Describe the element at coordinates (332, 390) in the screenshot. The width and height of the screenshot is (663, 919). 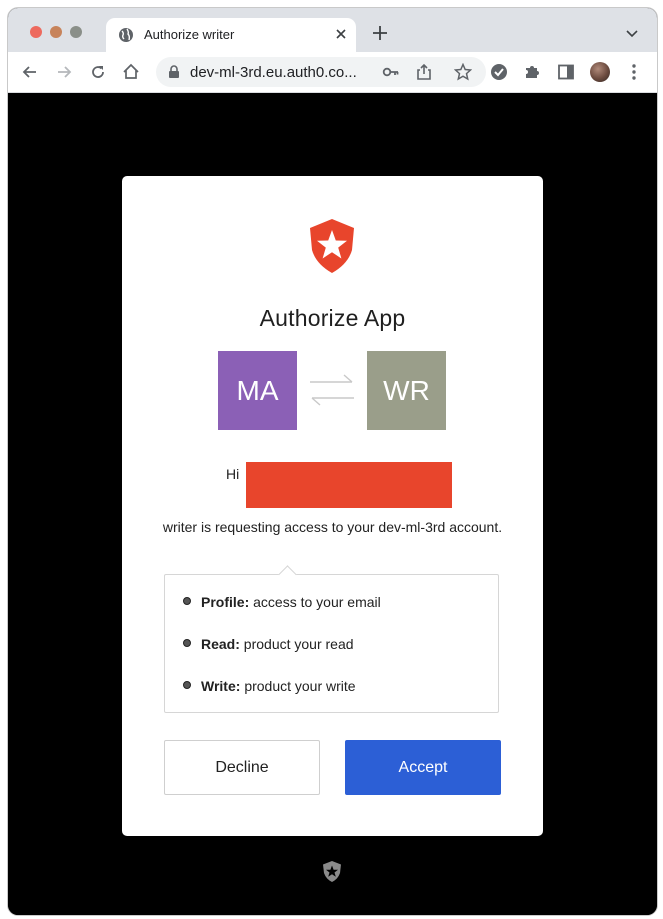
I see `swap-arrows-icon` at that location.